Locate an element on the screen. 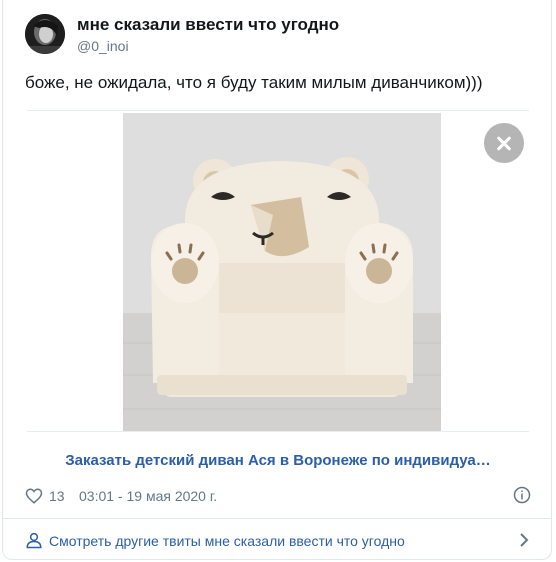 The width and height of the screenshot is (556, 562). info-icon is located at coordinates (522, 495).